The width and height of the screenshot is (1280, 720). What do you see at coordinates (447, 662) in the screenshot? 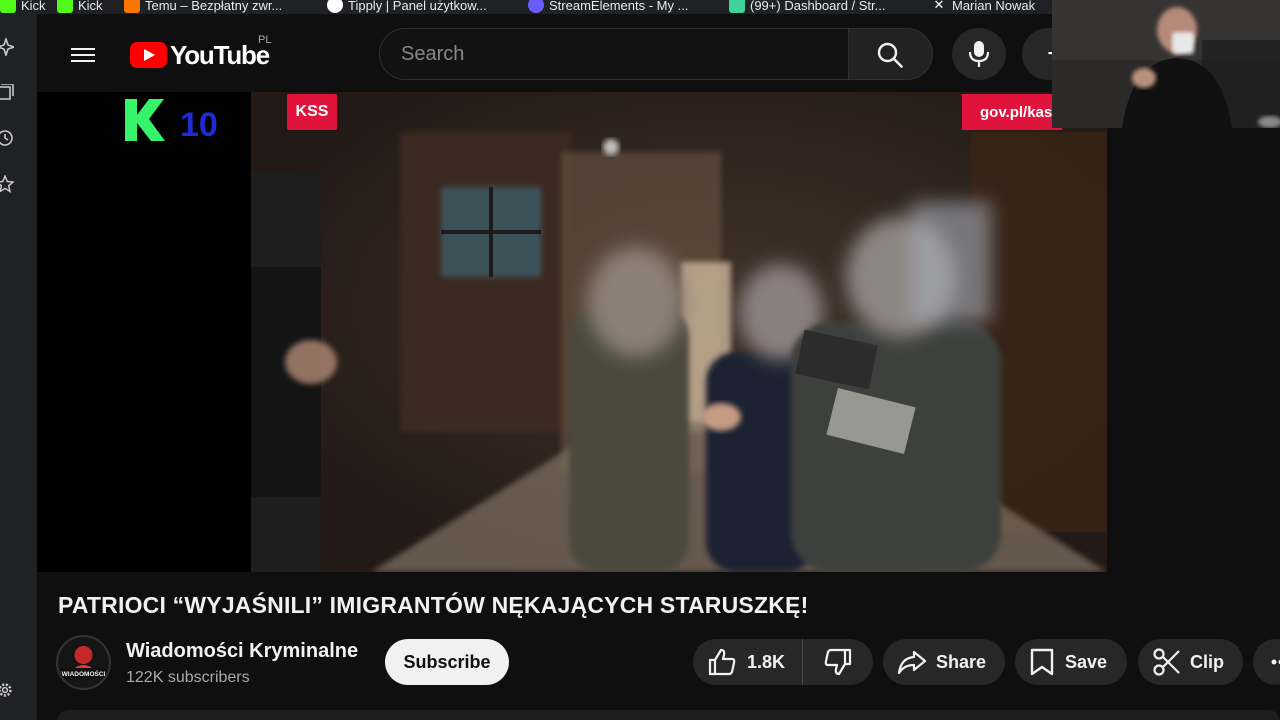
I see `subscribe-button: Subscribe` at bounding box center [447, 662].